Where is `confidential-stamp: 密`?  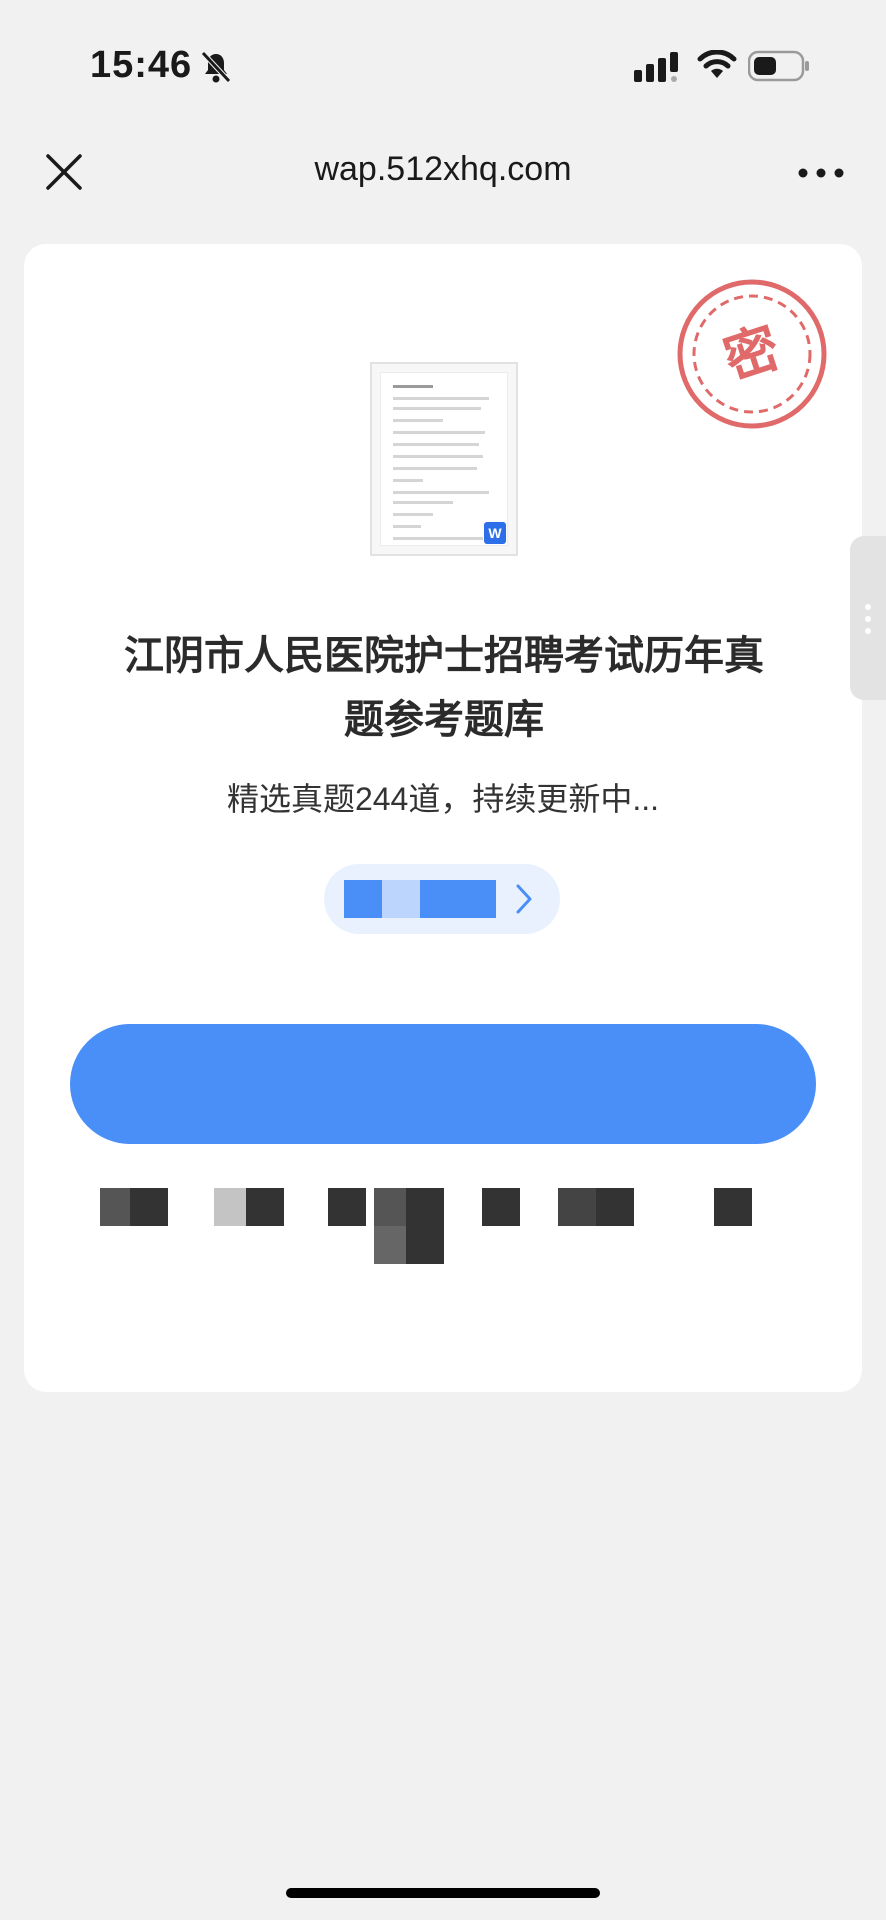
confidential-stamp: 密 is located at coordinates (752, 354).